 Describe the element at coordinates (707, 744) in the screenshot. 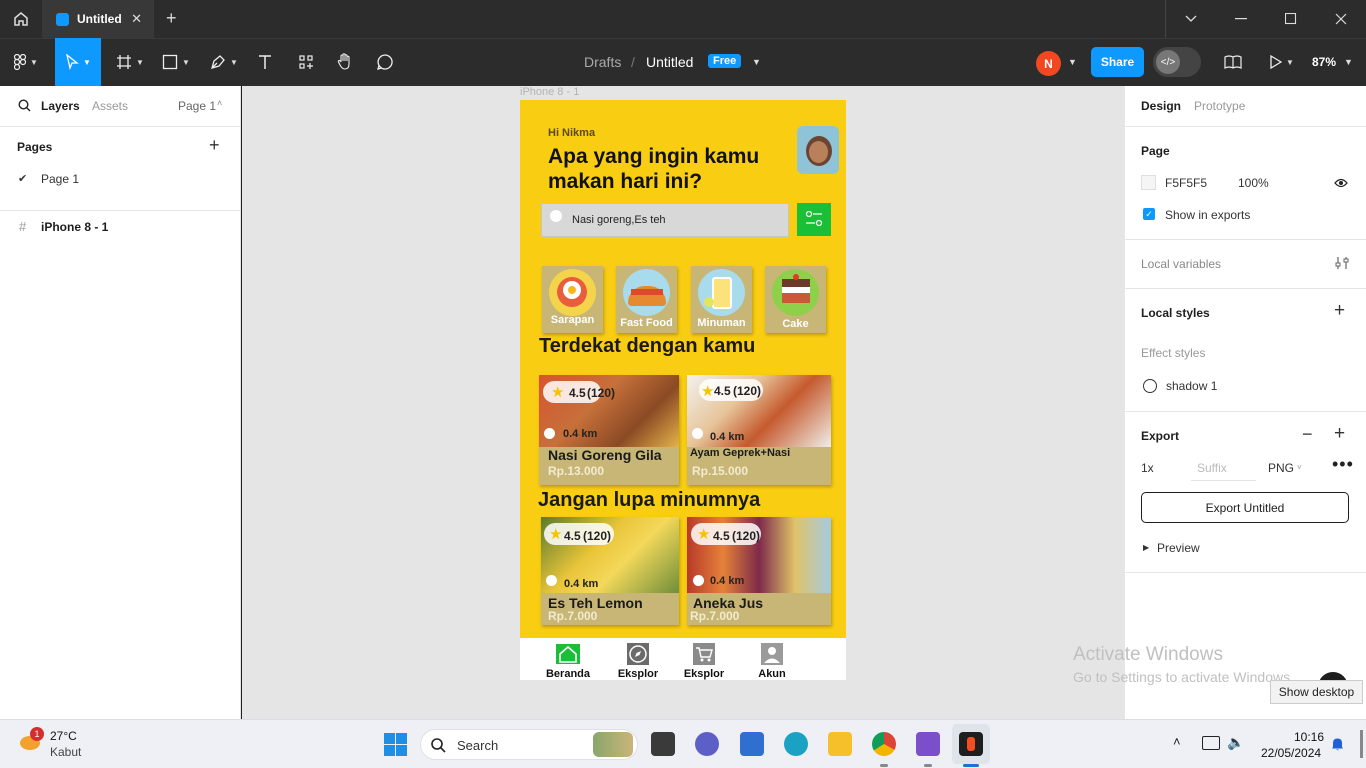

I see `meet-icon` at that location.